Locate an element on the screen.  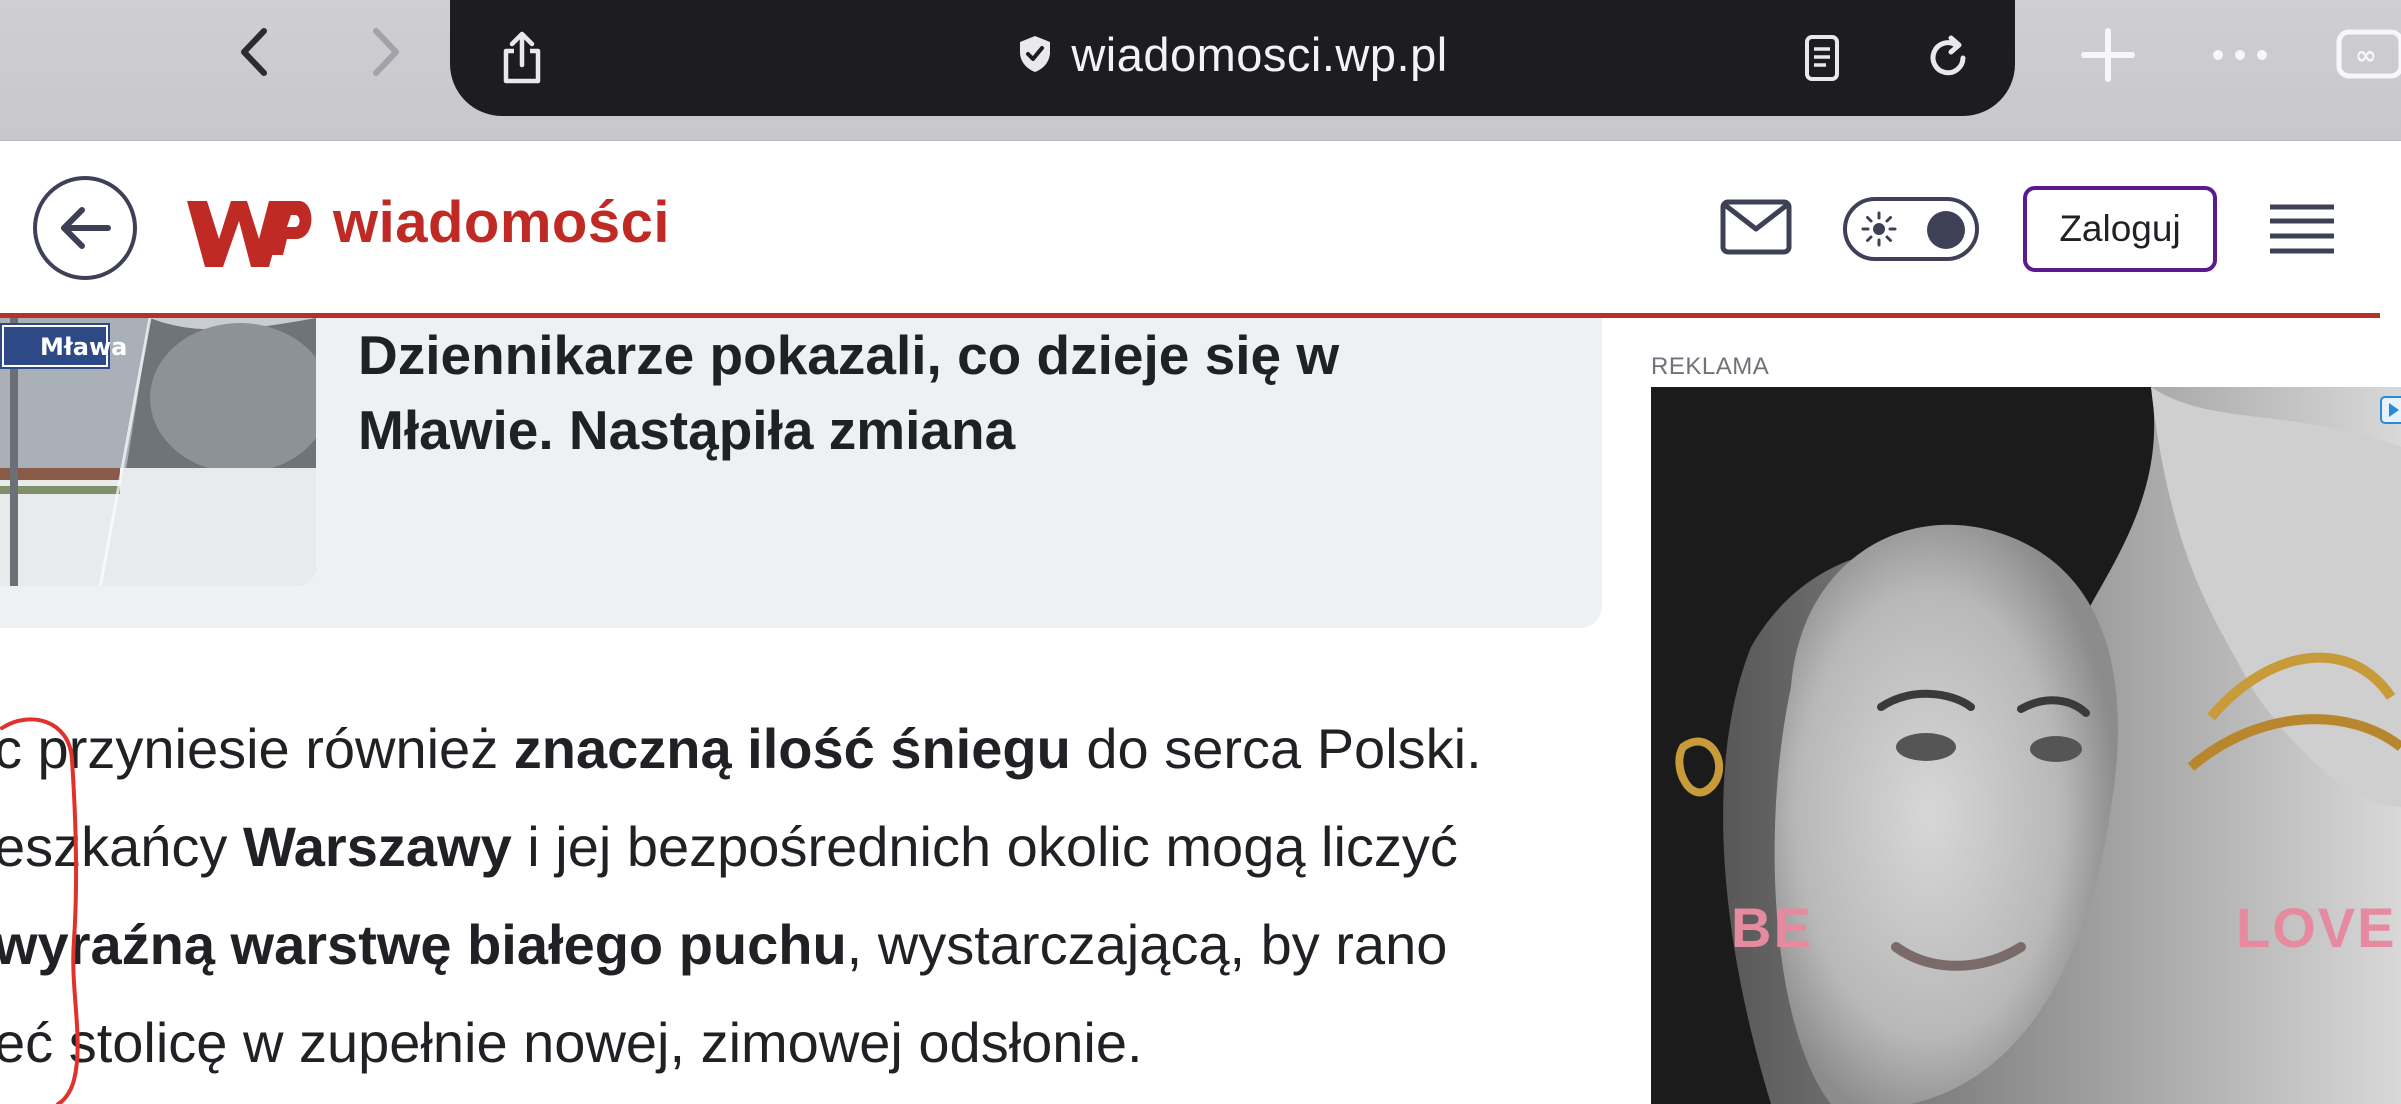
browser-forward-button is located at coordinates (386, 52).